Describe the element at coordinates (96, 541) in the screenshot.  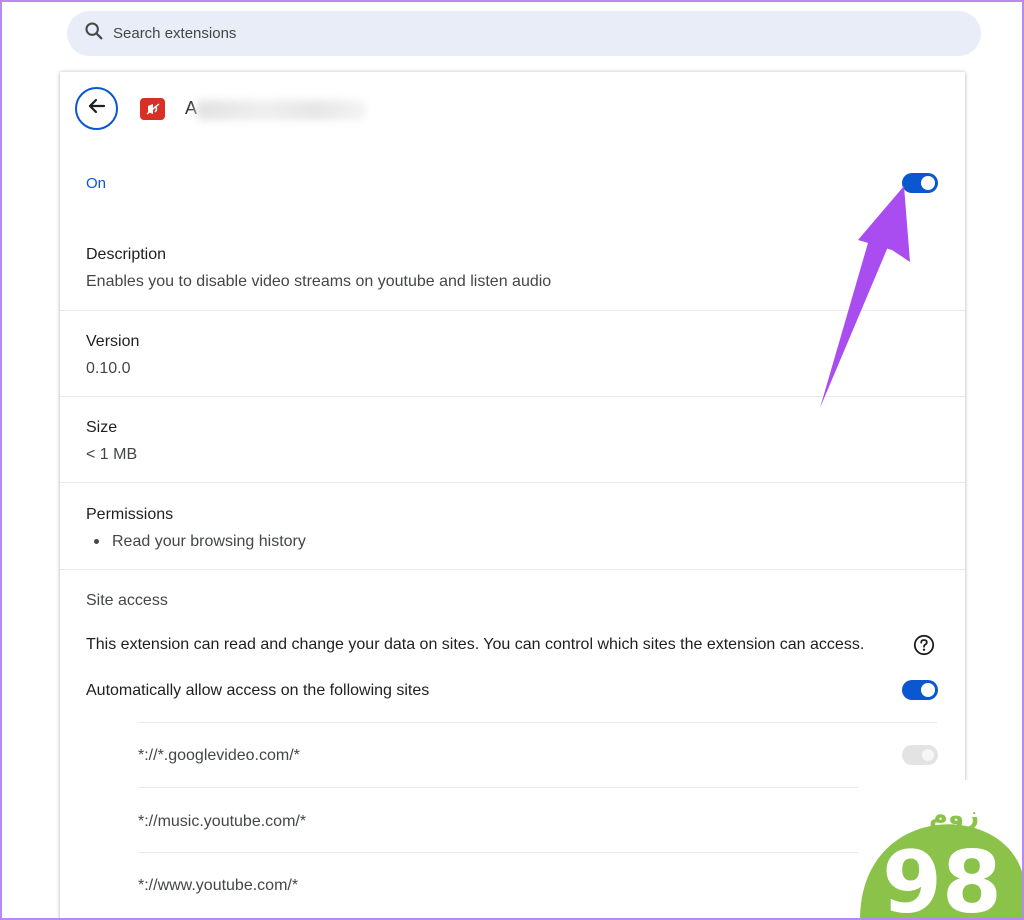
I see `bullet` at that location.